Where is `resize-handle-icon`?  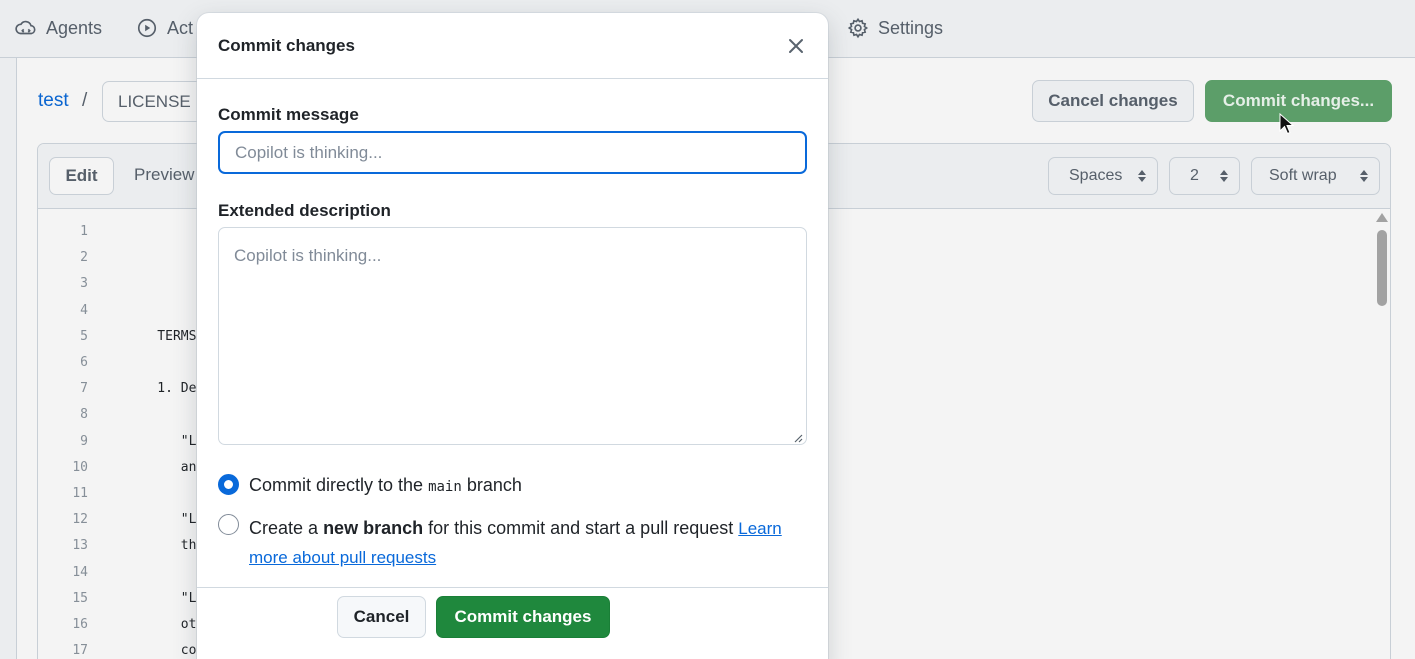 resize-handle-icon is located at coordinates (798, 438).